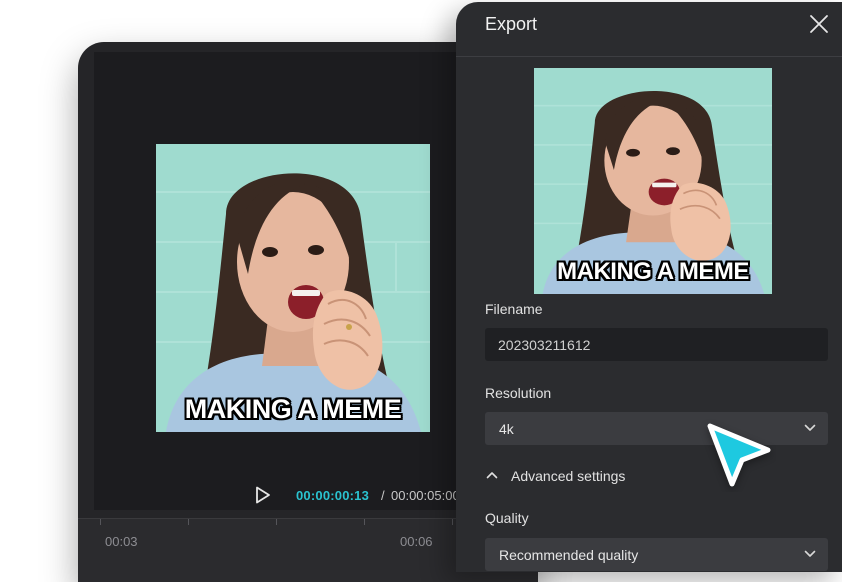 This screenshot has height=582, width=842. Describe the element at coordinates (506, 429) in the screenshot. I see `resolution-selected-value: 4k` at that location.